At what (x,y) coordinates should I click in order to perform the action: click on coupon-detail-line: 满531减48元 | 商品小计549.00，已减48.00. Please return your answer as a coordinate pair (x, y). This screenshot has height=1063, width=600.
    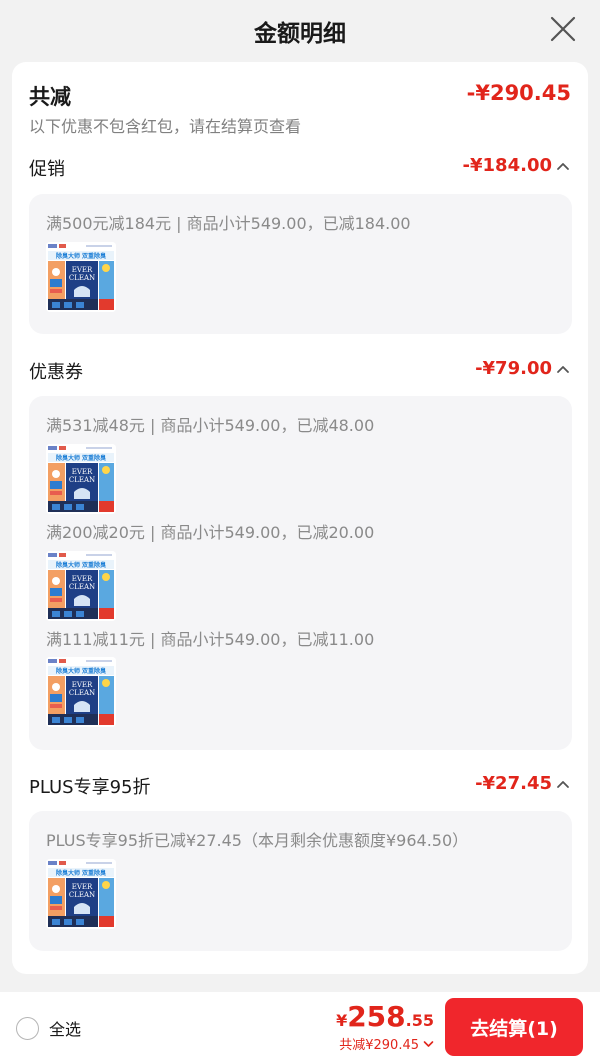
    Looking at the image, I should click on (210, 425).